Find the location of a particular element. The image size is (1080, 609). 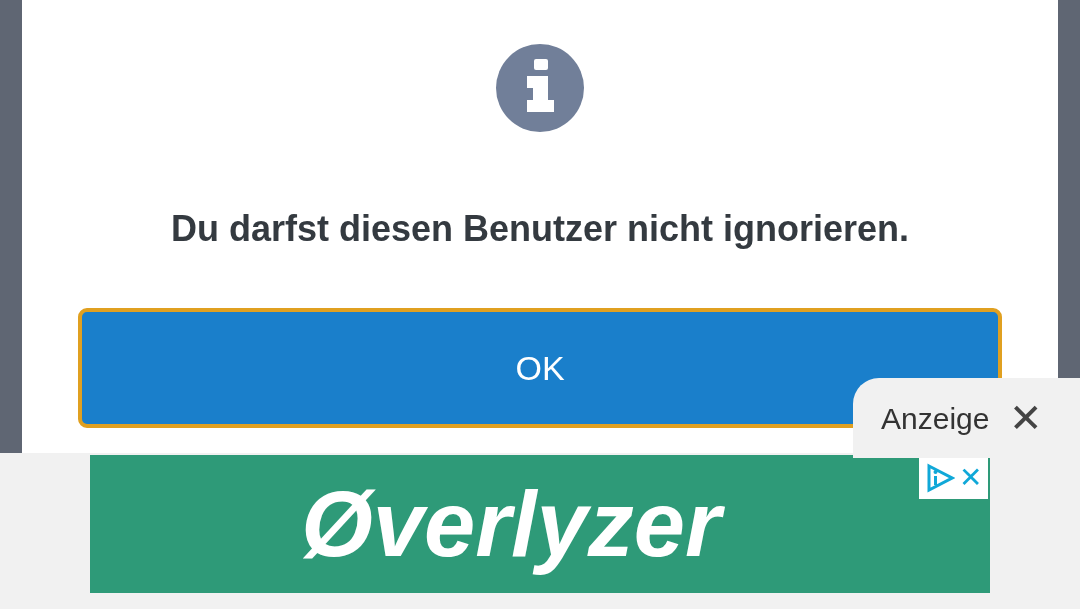

close-button: ✕ is located at coordinates (1026, 418).